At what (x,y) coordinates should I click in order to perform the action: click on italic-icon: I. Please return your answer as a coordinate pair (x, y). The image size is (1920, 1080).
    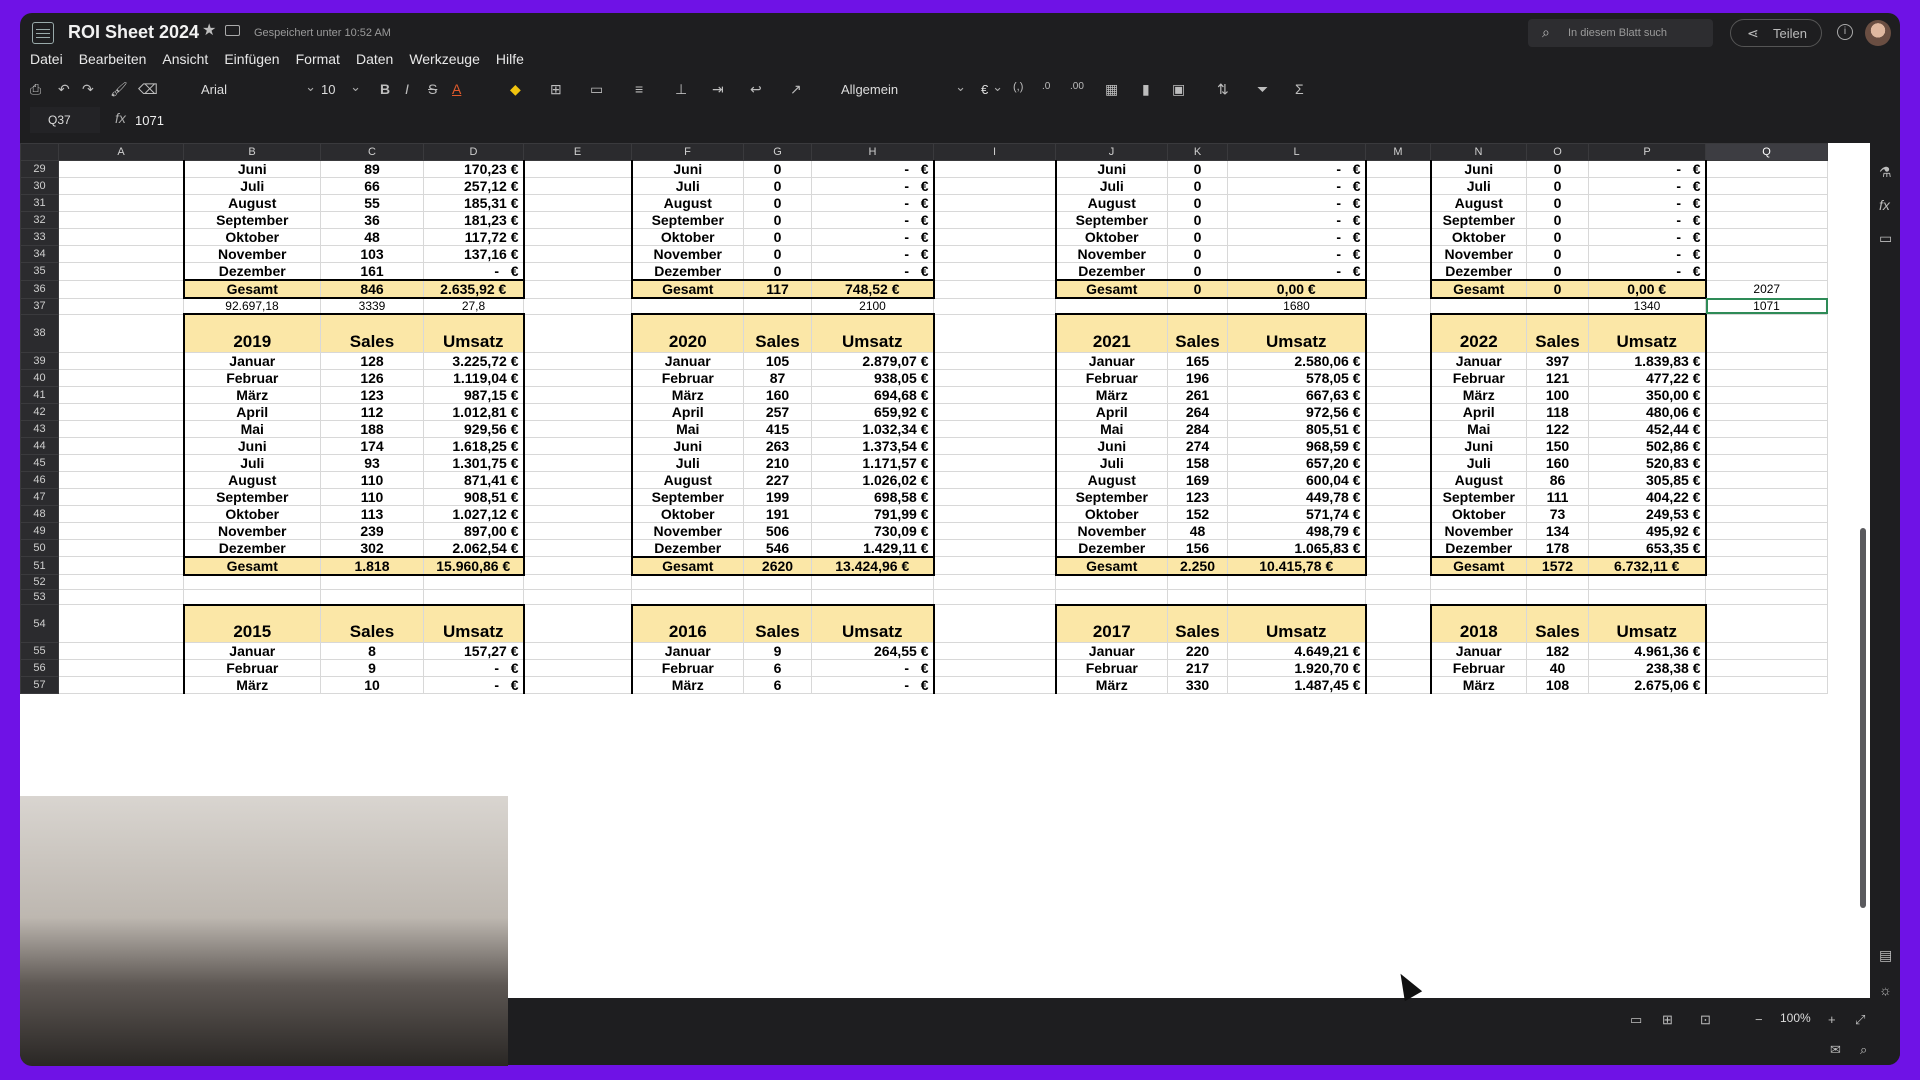
    Looking at the image, I should click on (407, 89).